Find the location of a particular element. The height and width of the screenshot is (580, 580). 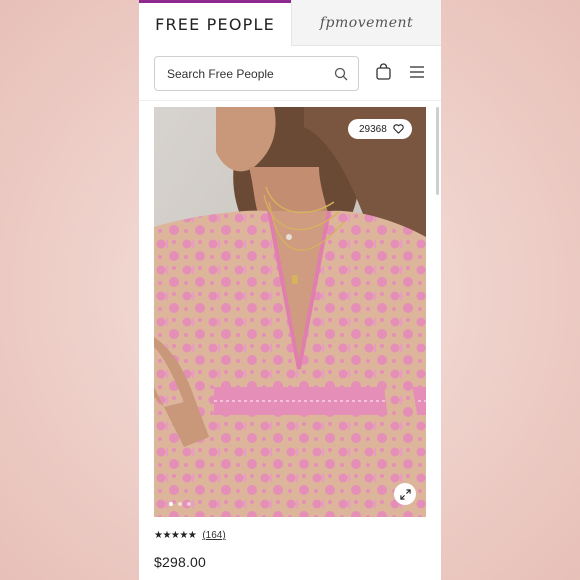

search-placeholder: Search Free People is located at coordinates (220, 73).